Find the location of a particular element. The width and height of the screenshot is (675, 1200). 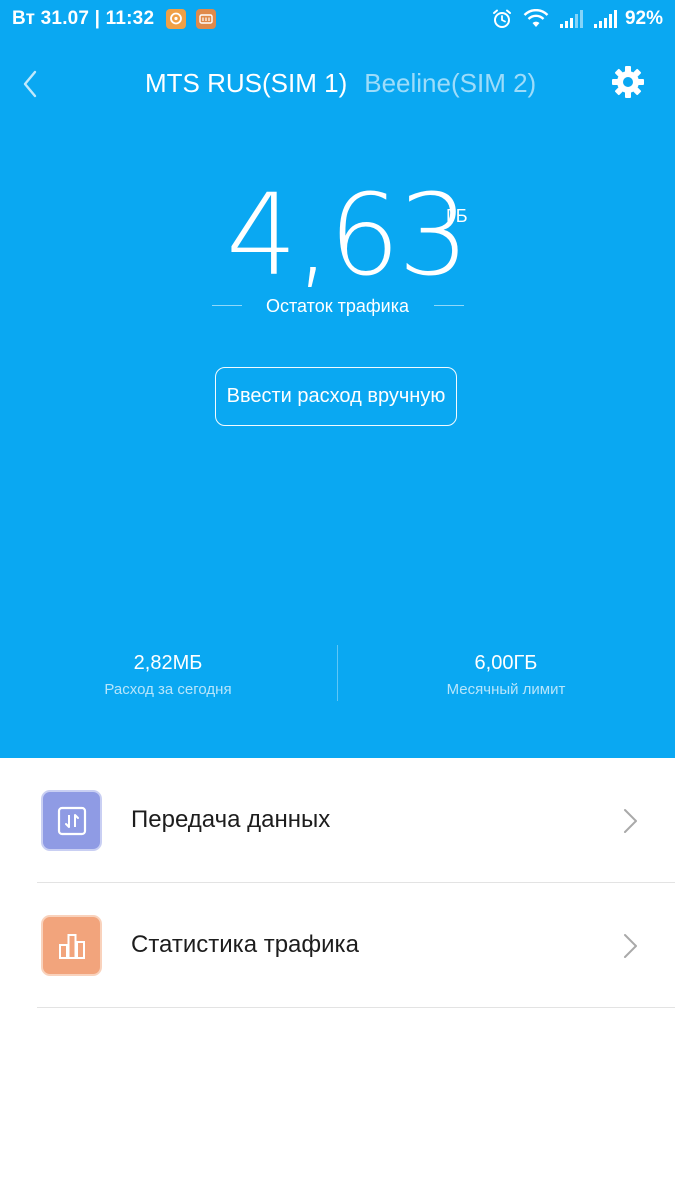

divider is located at coordinates (356, 1007).